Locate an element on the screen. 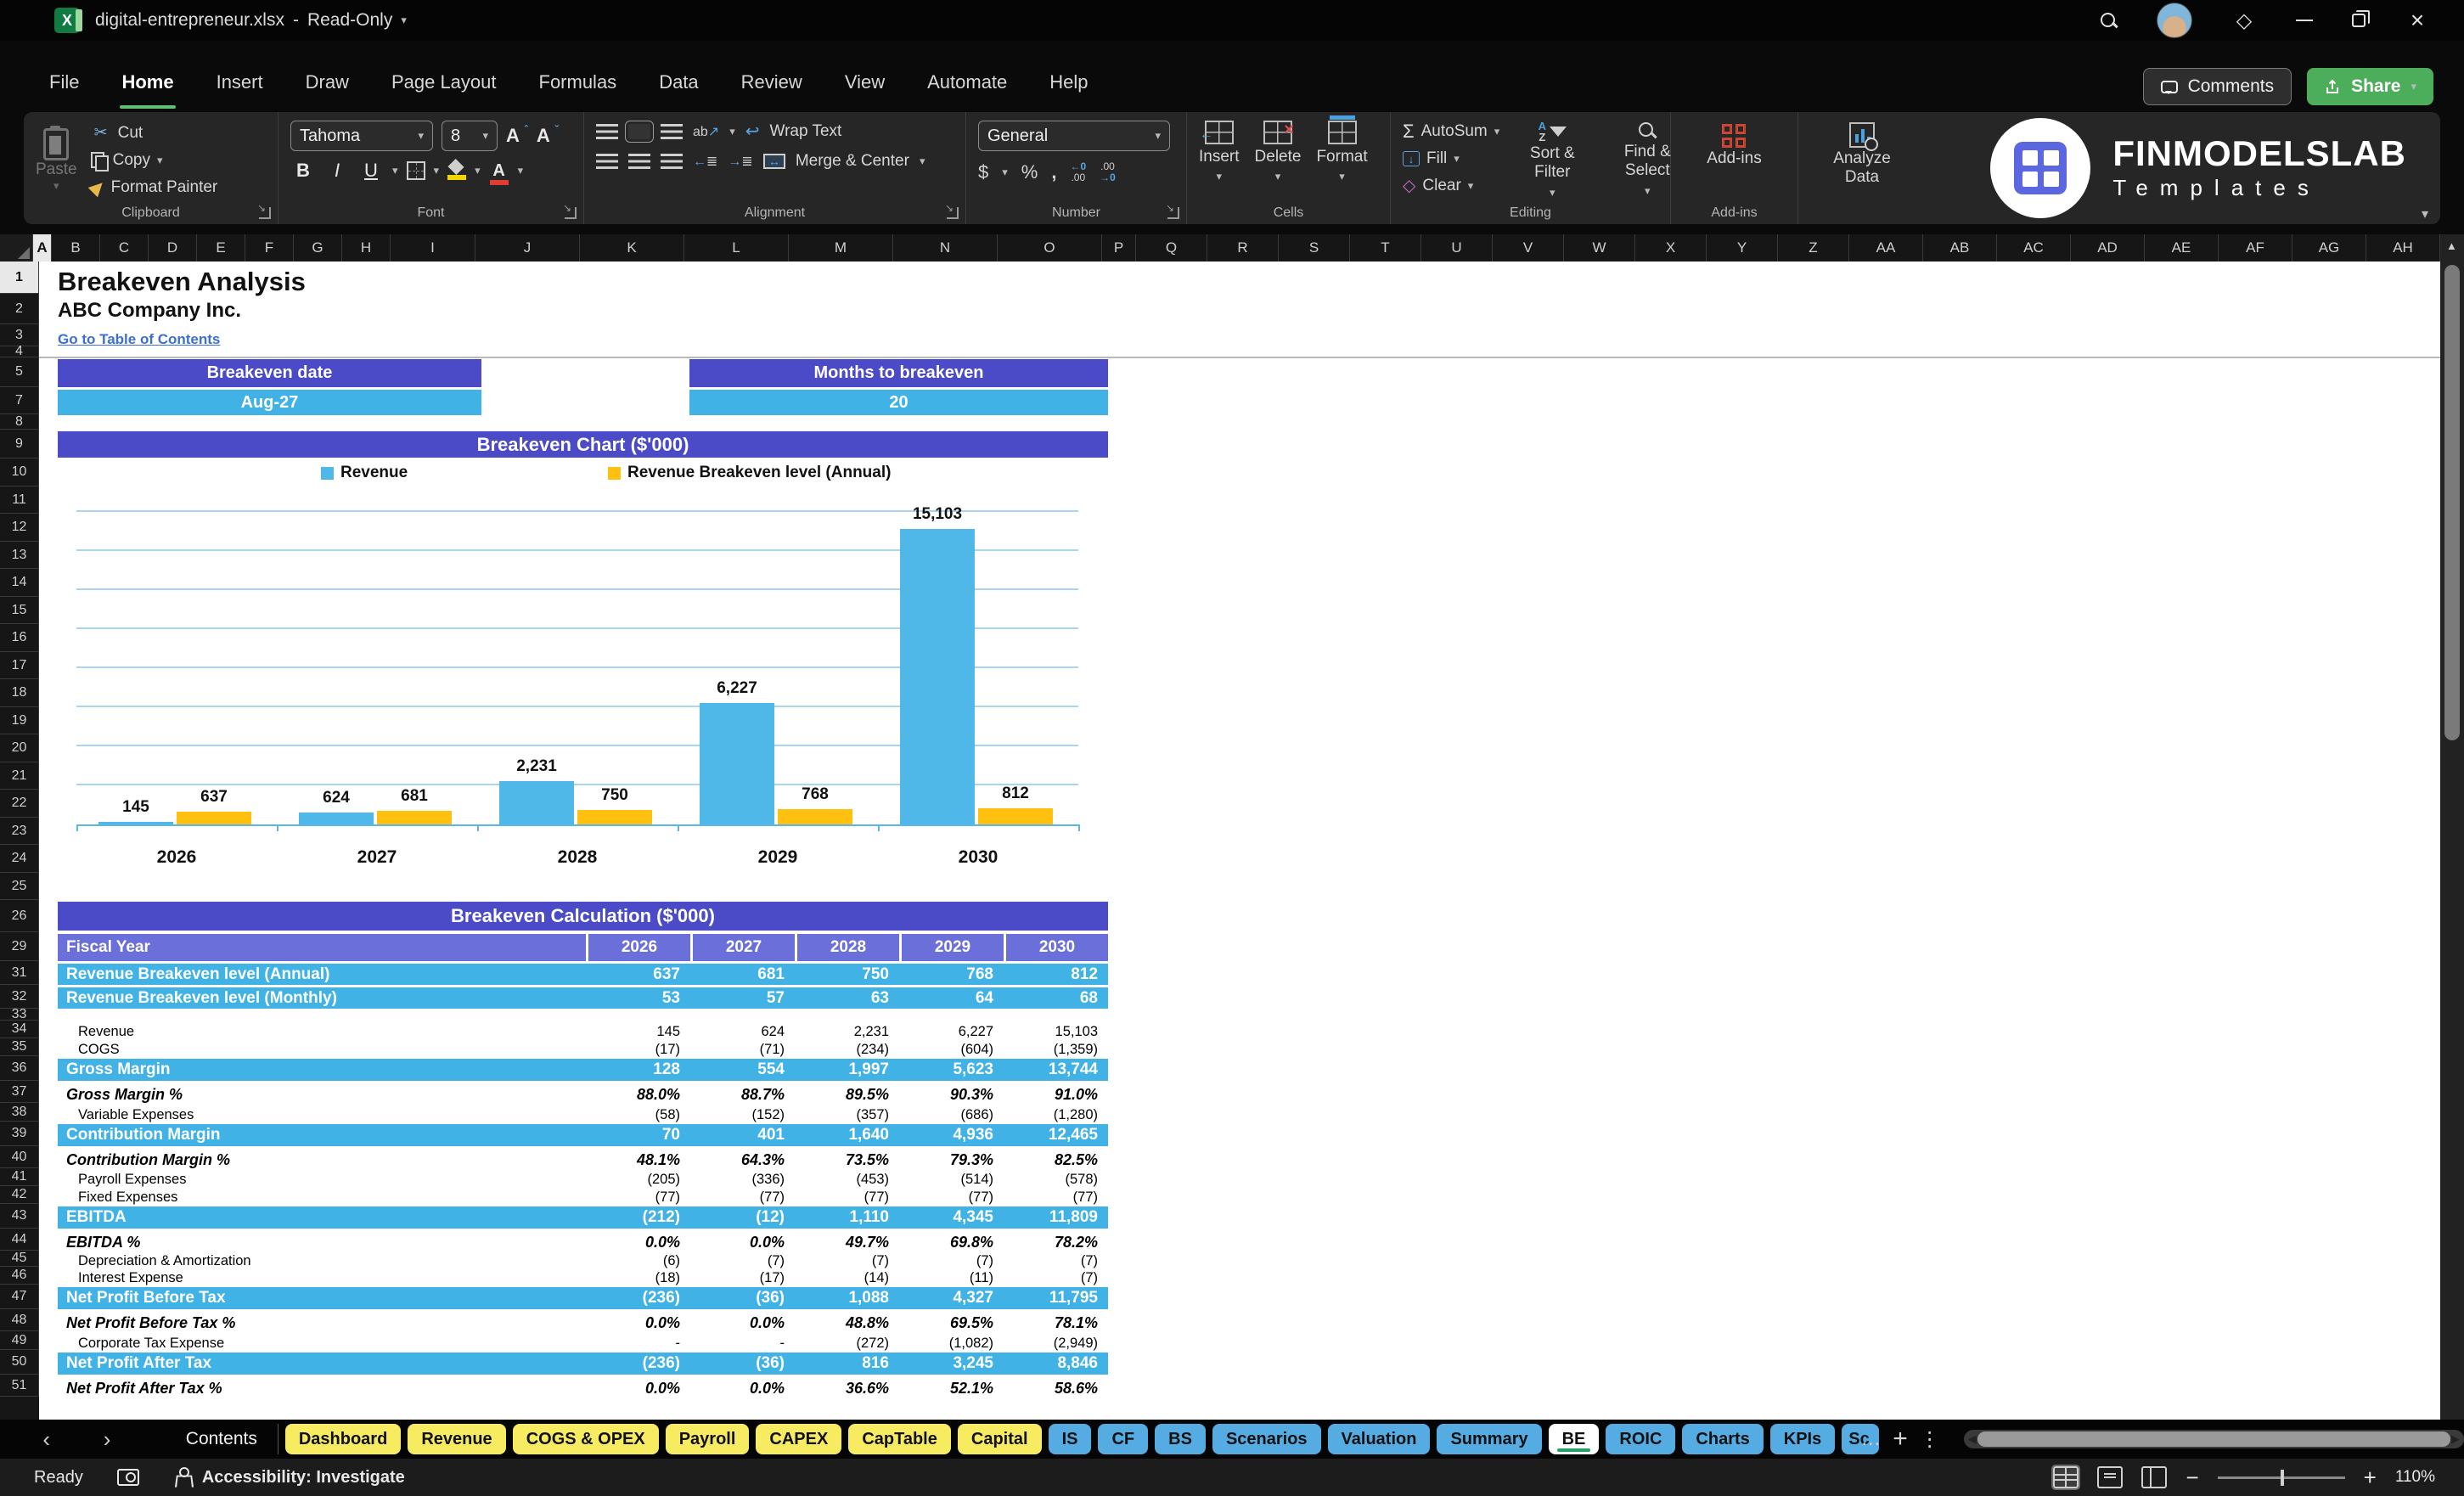 The width and height of the screenshot is (2464, 1496). row-header-10: 10 is located at coordinates (19, 472).